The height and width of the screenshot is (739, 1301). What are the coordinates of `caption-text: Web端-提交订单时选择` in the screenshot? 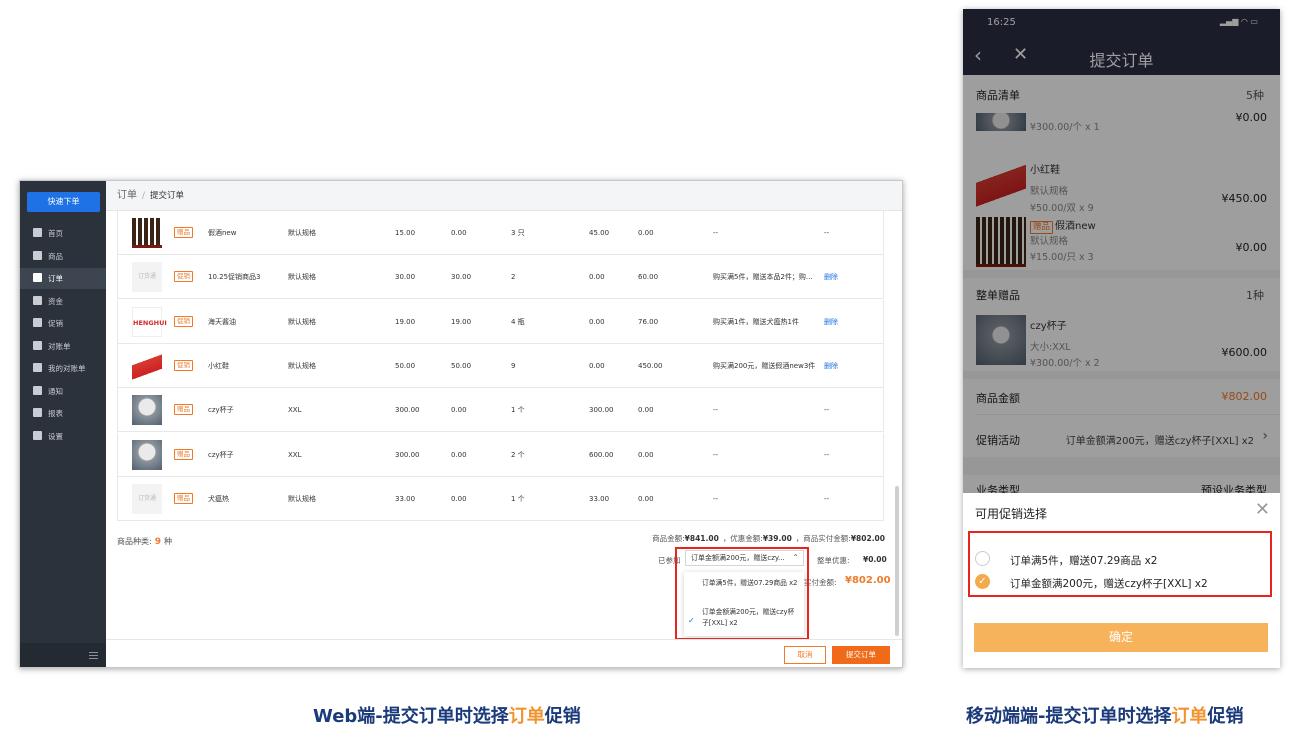 It's located at (411, 716).